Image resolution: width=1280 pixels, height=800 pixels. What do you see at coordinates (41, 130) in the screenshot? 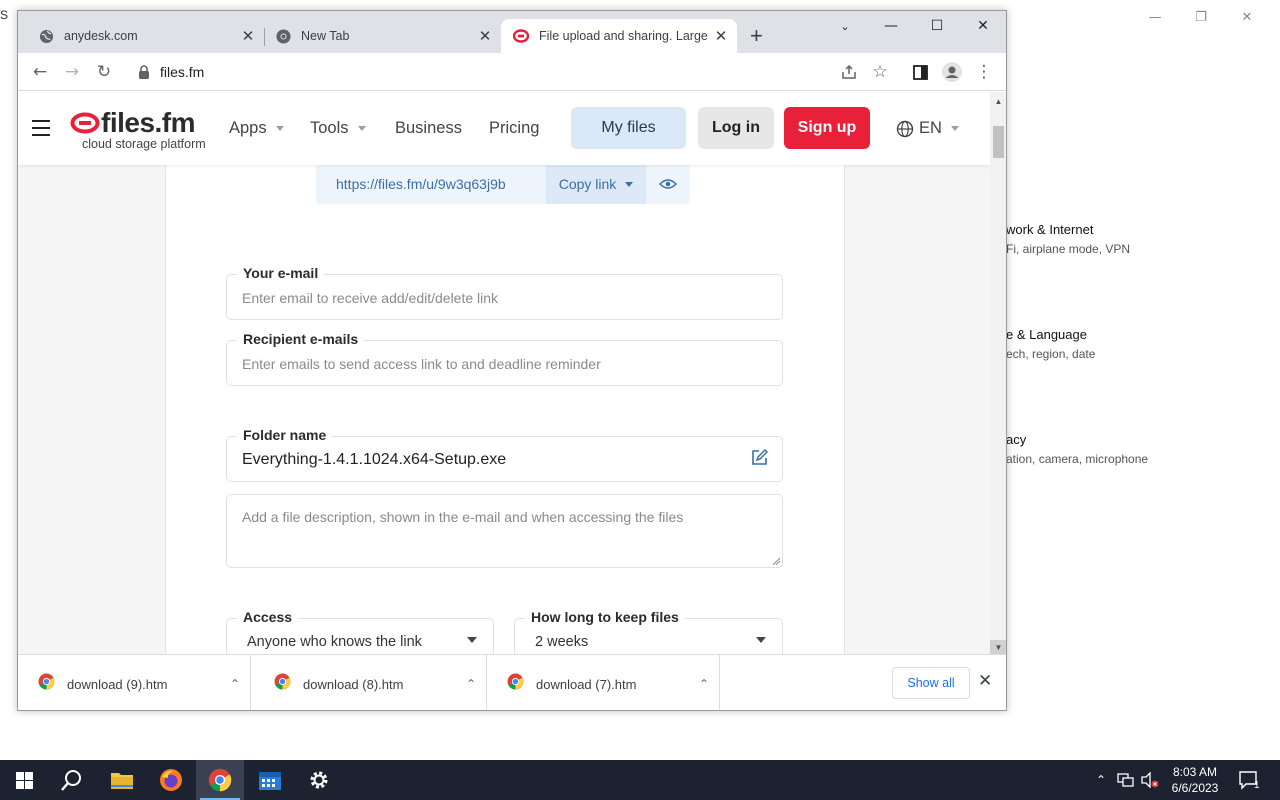
I see `hamburger-menu-icon` at bounding box center [41, 130].